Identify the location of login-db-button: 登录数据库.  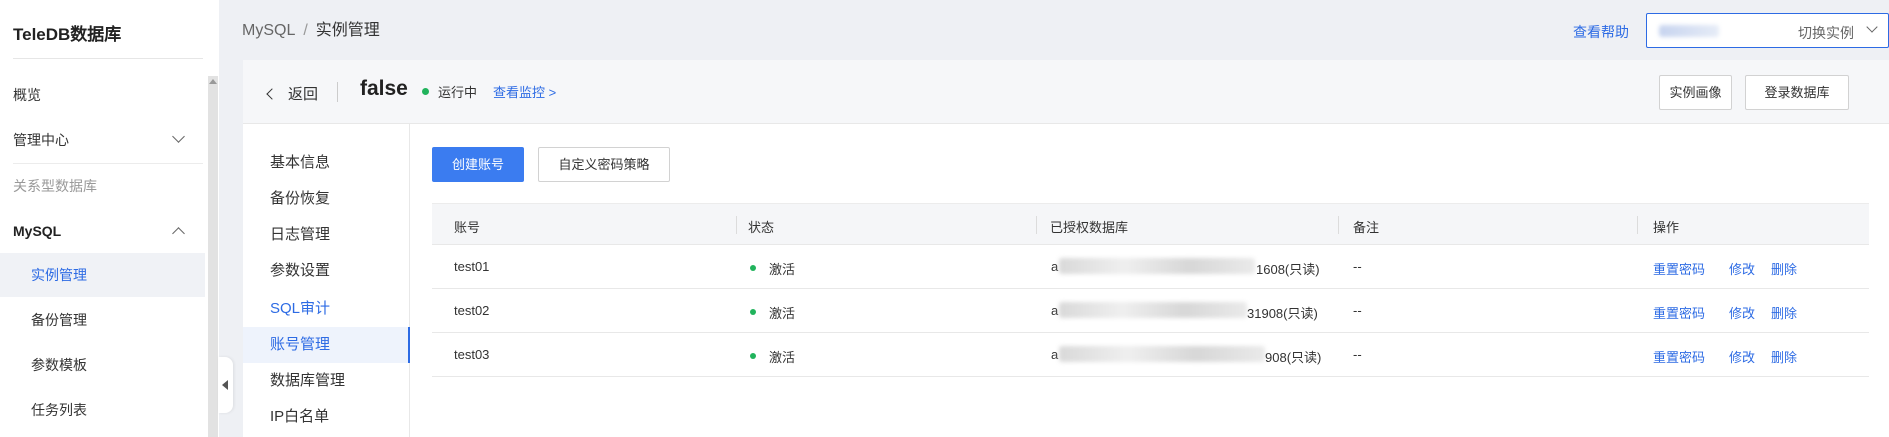
(1797, 92).